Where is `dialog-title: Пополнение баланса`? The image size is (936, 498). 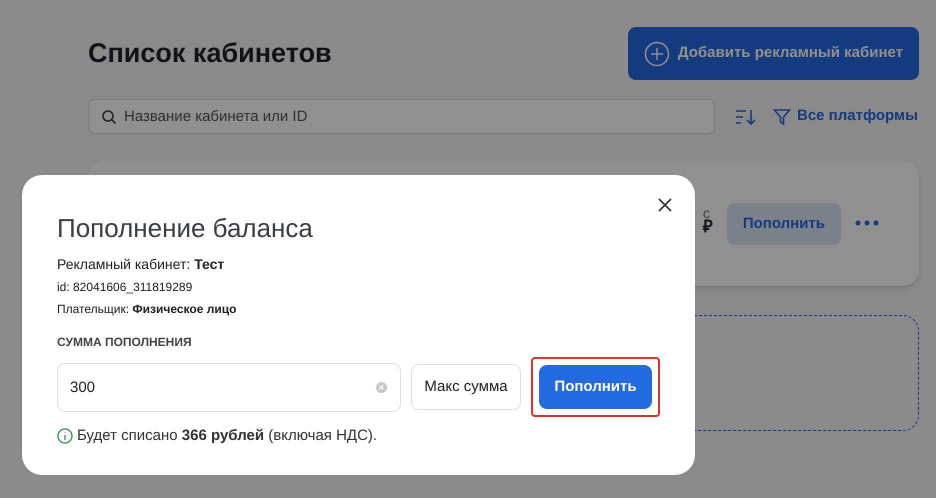
dialog-title: Пополнение баланса is located at coordinates (185, 228).